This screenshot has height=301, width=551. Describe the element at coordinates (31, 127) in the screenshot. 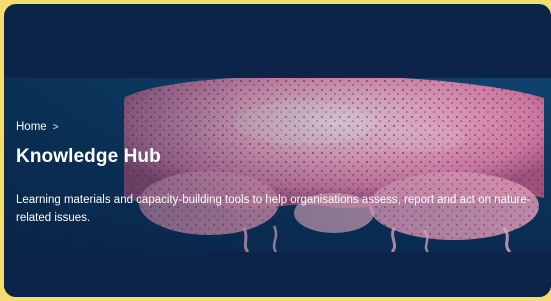

I see `breadcrumb-home-link: Home` at that location.